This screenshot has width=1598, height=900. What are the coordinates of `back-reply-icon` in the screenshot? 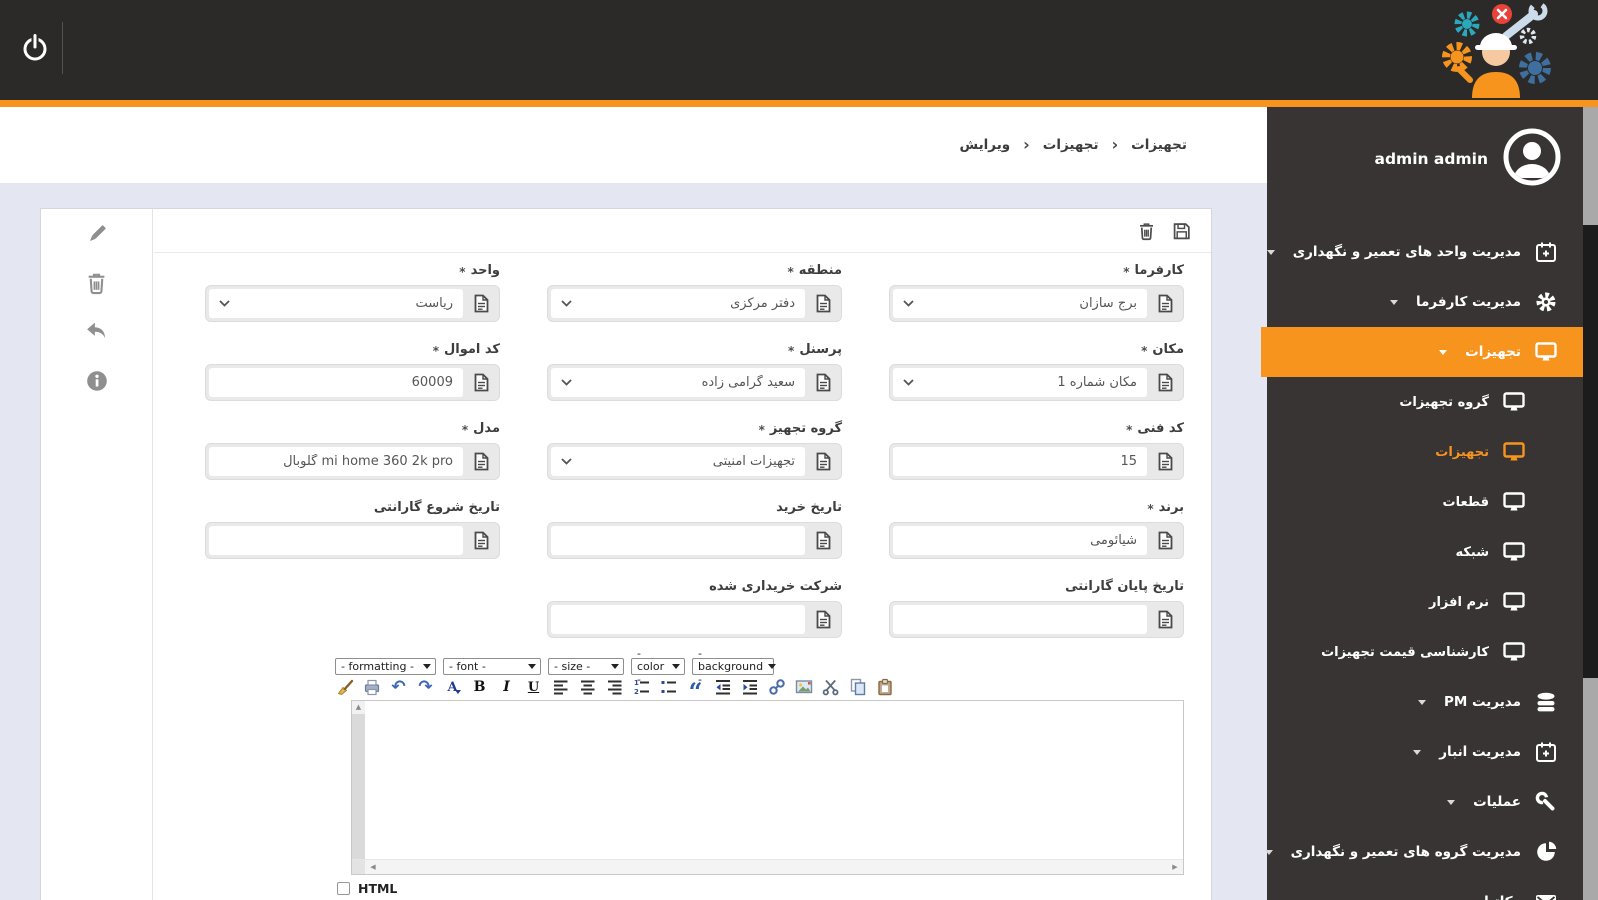 It's located at (96, 331).